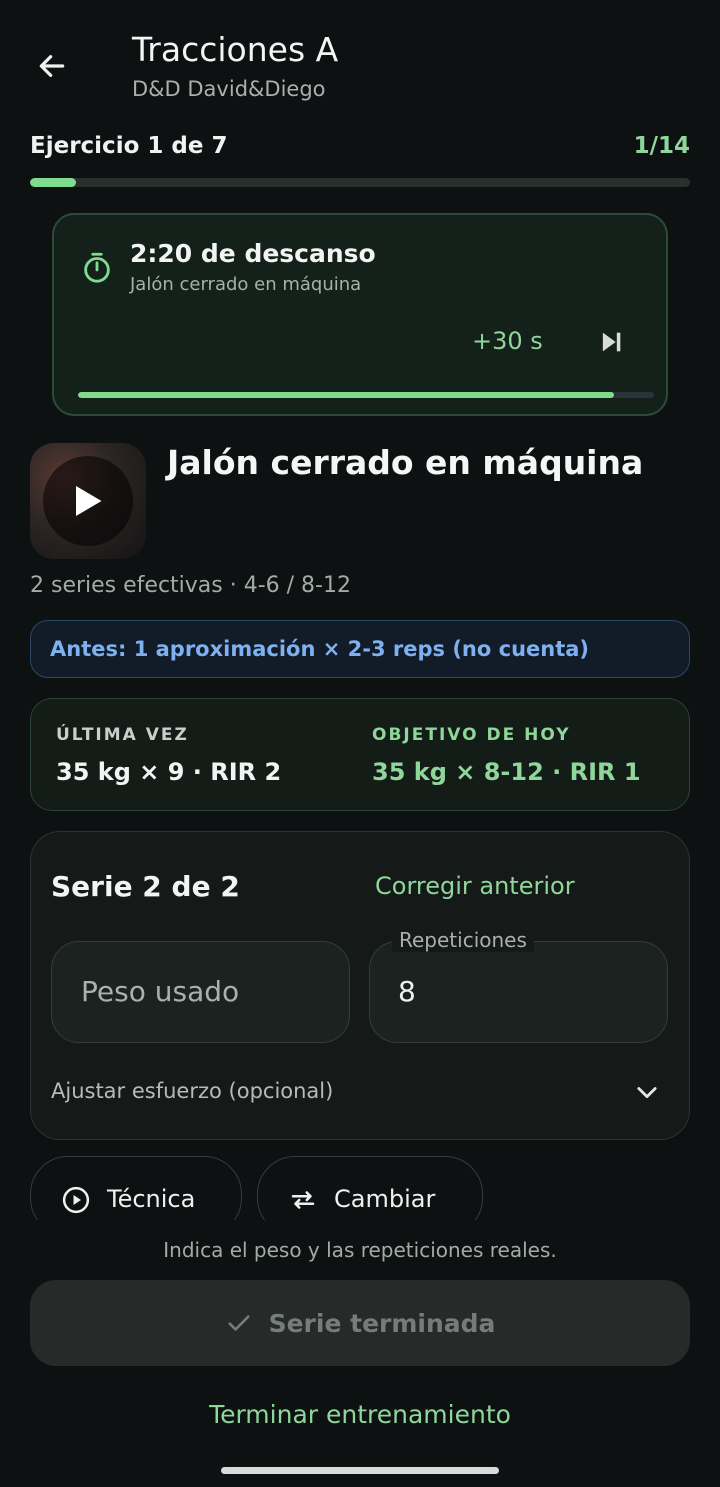 This screenshot has height=1487, width=720. I want to click on swap-icon, so click(303, 1200).